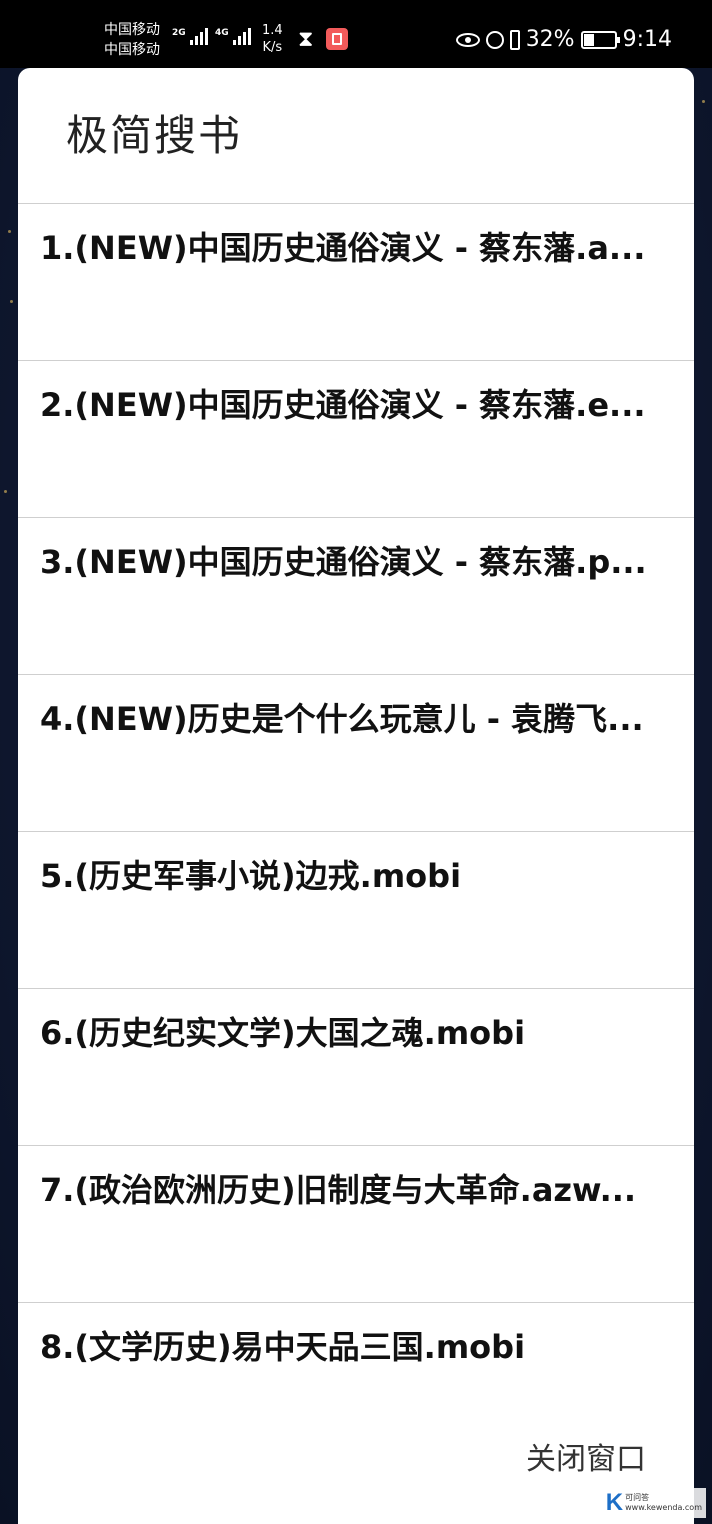 The image size is (712, 1524). I want to click on vibrate-icon, so click(514, 40).